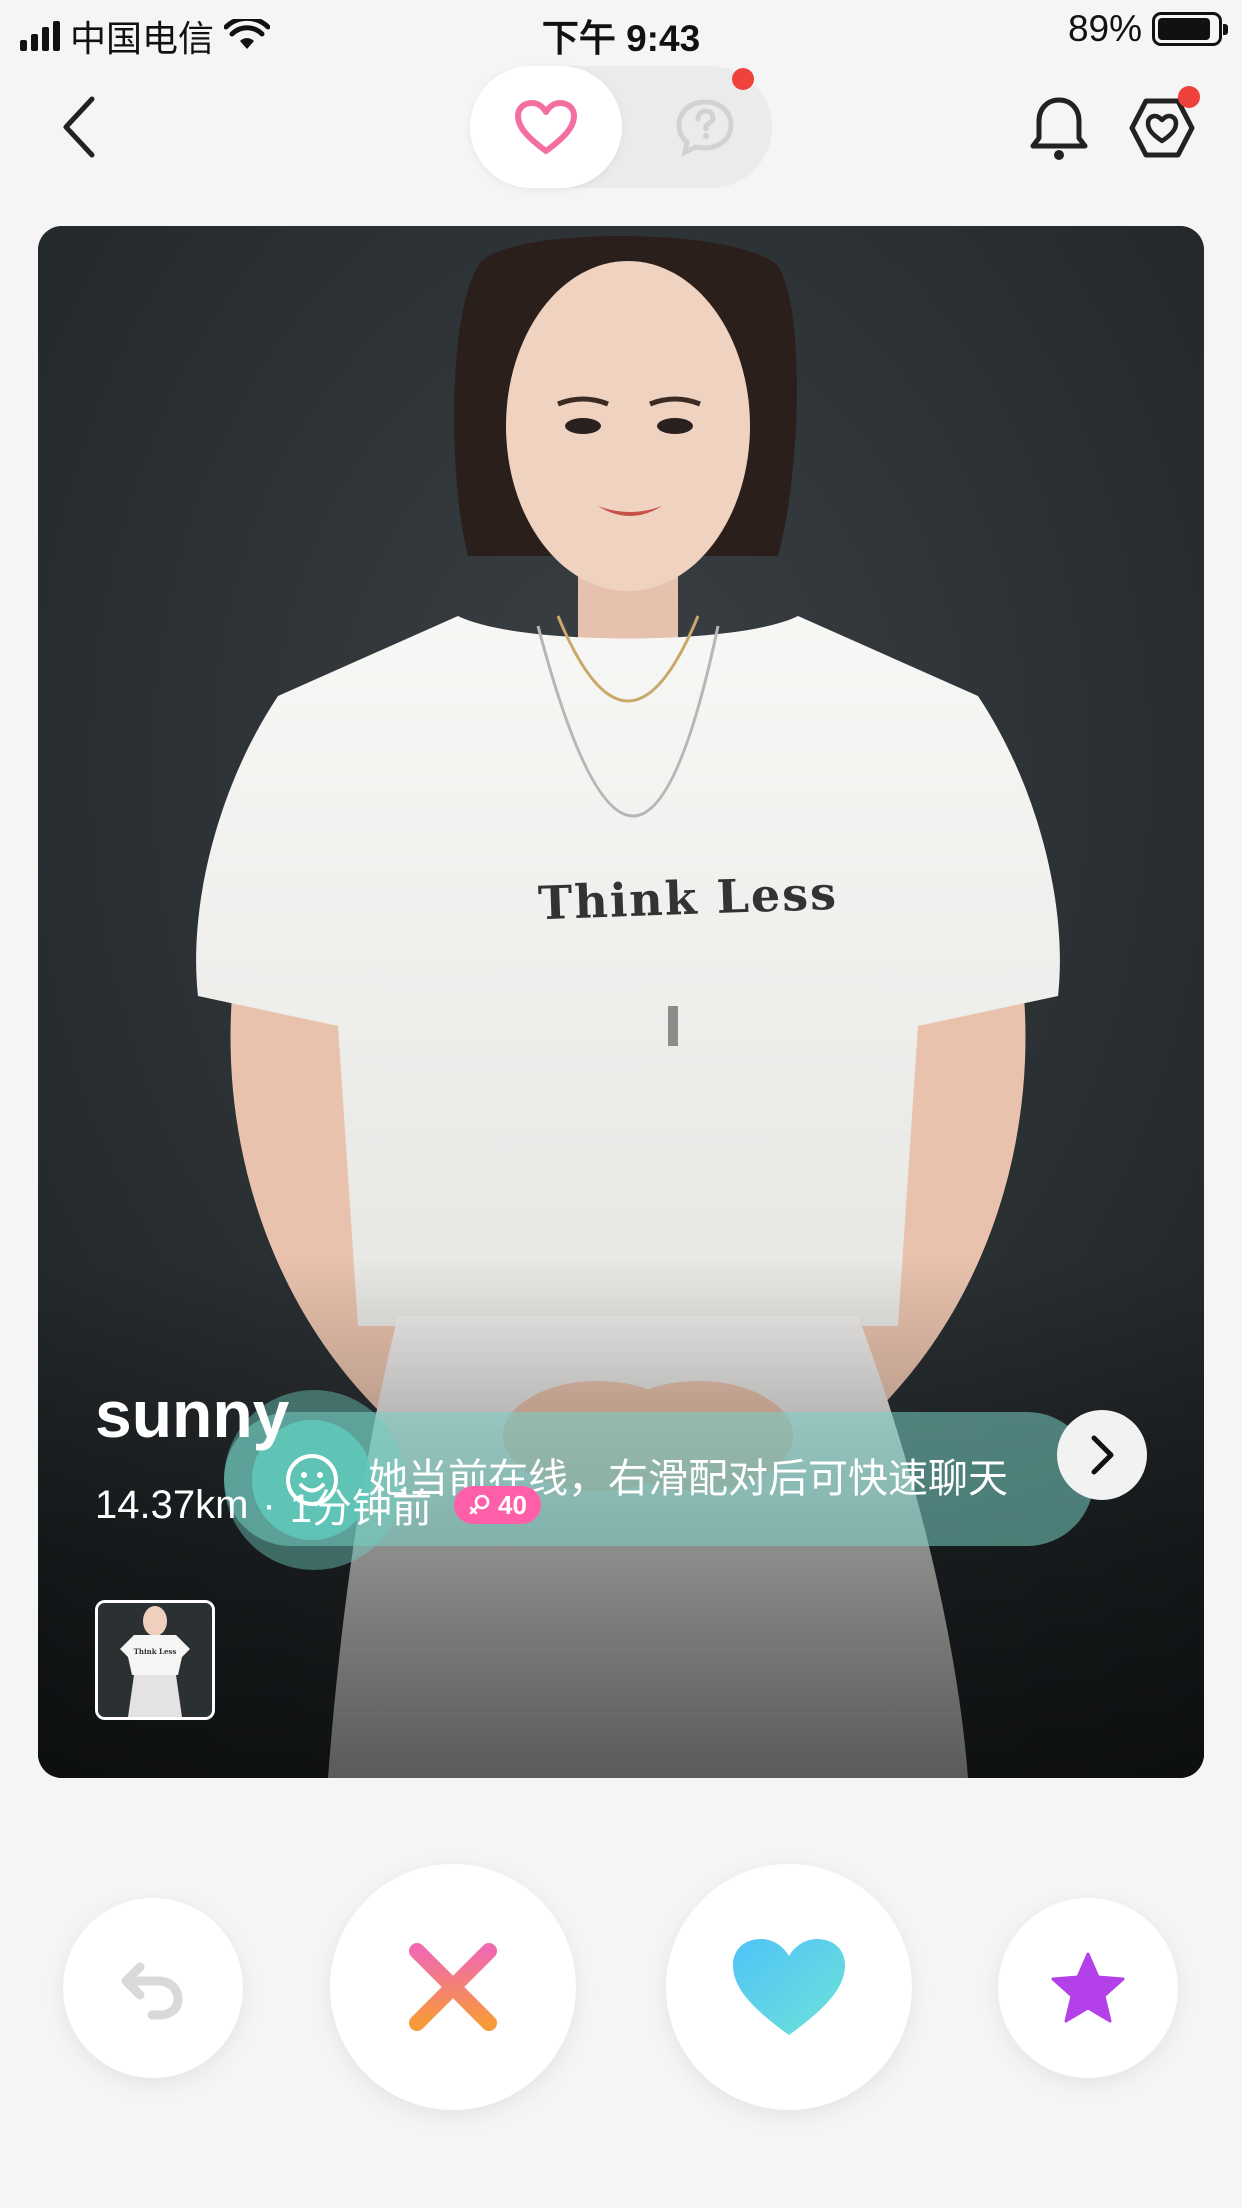 The width and height of the screenshot is (1242, 2208). I want to click on notifications-button, so click(1059, 128).